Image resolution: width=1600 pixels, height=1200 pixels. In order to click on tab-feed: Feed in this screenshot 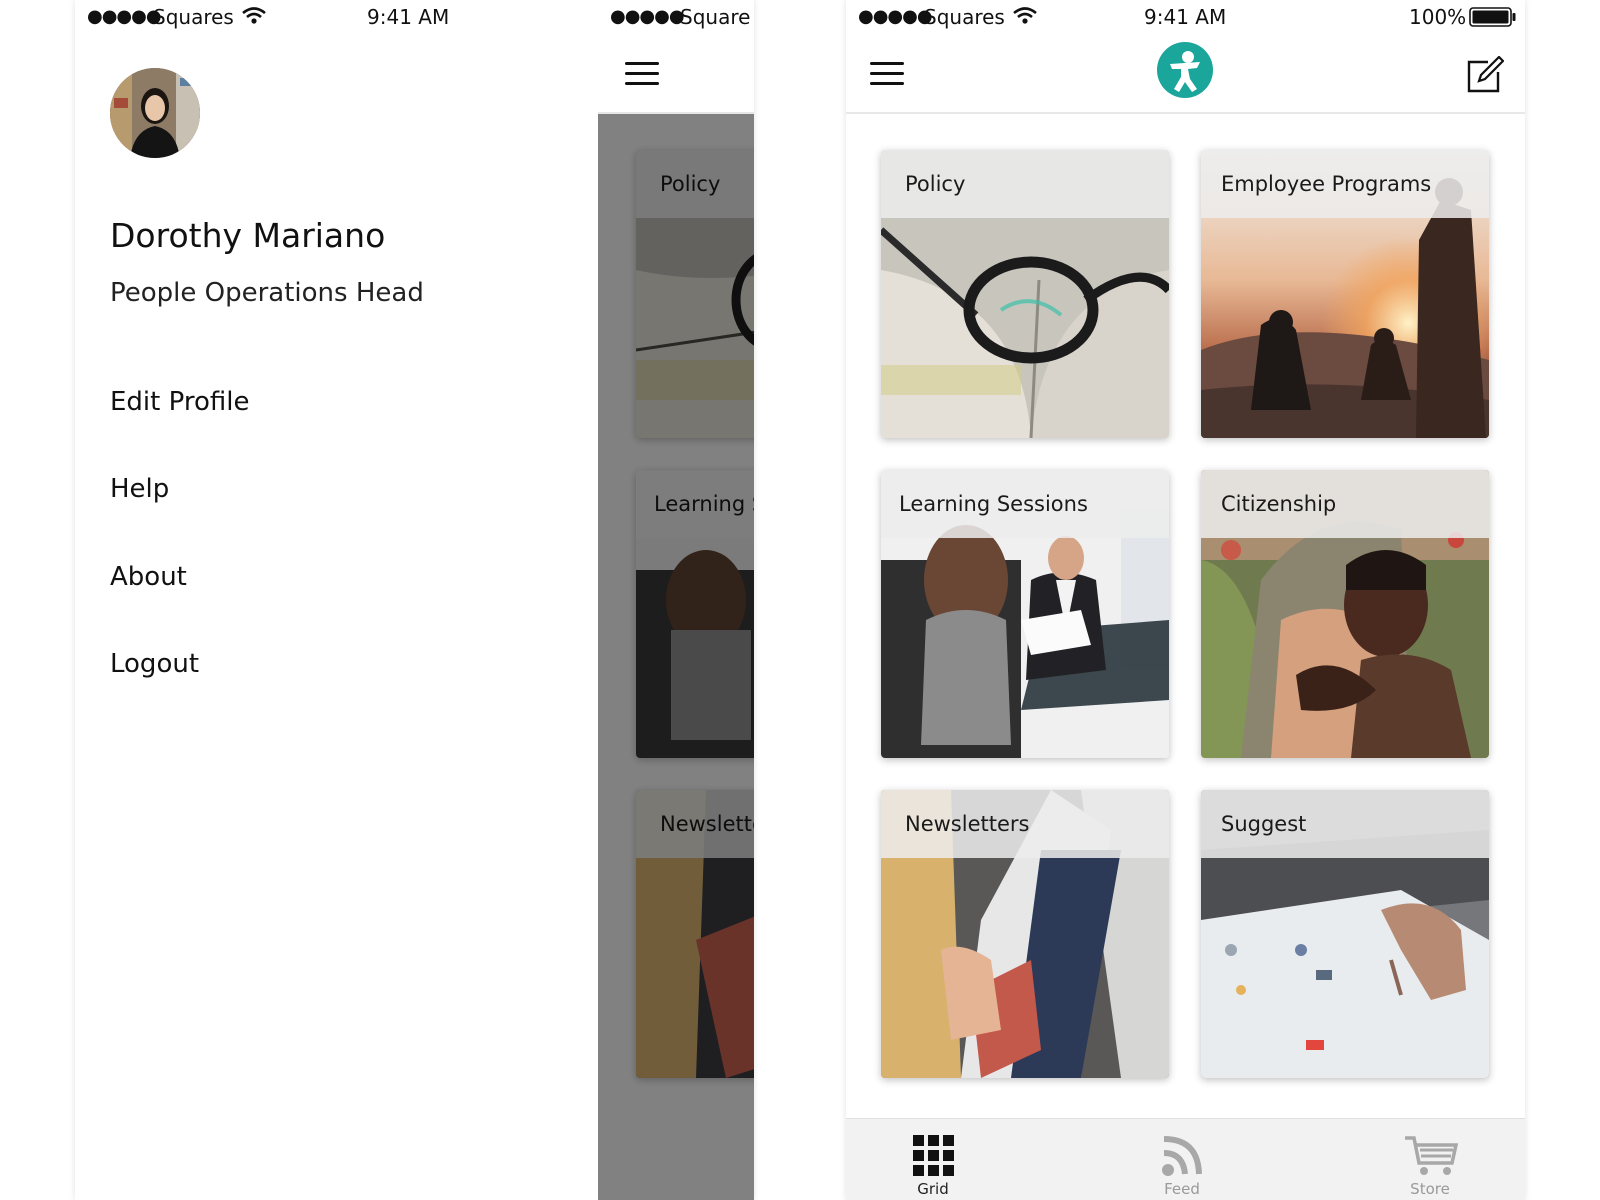, I will do `click(1182, 1159)`.